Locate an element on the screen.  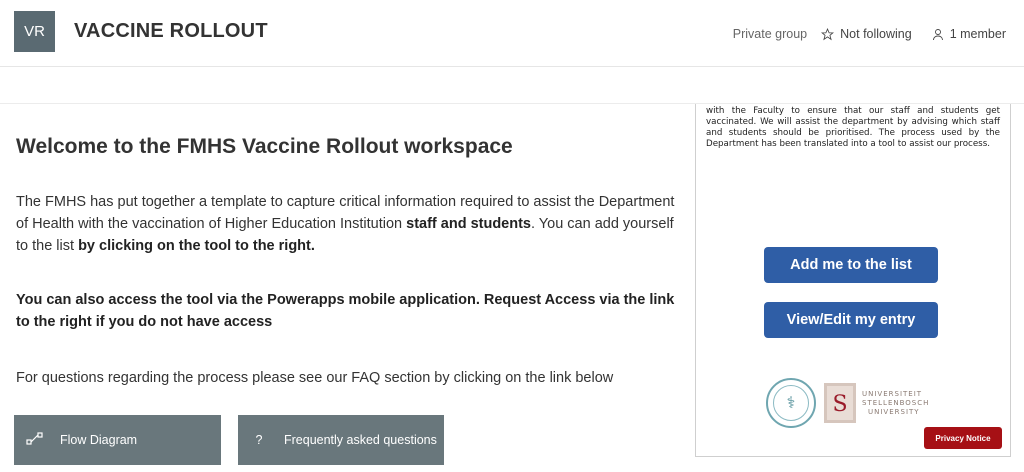
flow-diagram-button: Flow Diagram is located at coordinates (117, 440).